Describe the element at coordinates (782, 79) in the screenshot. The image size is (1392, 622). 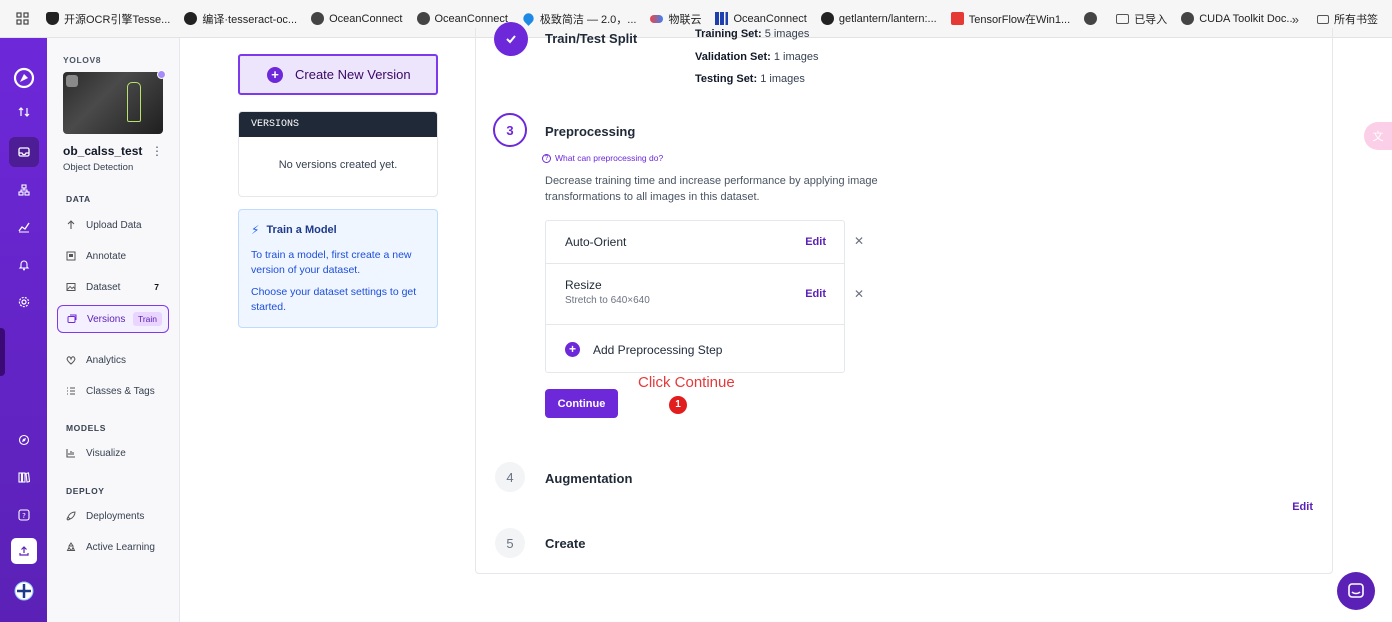
I see `testing-set-value: 1 images` at that location.